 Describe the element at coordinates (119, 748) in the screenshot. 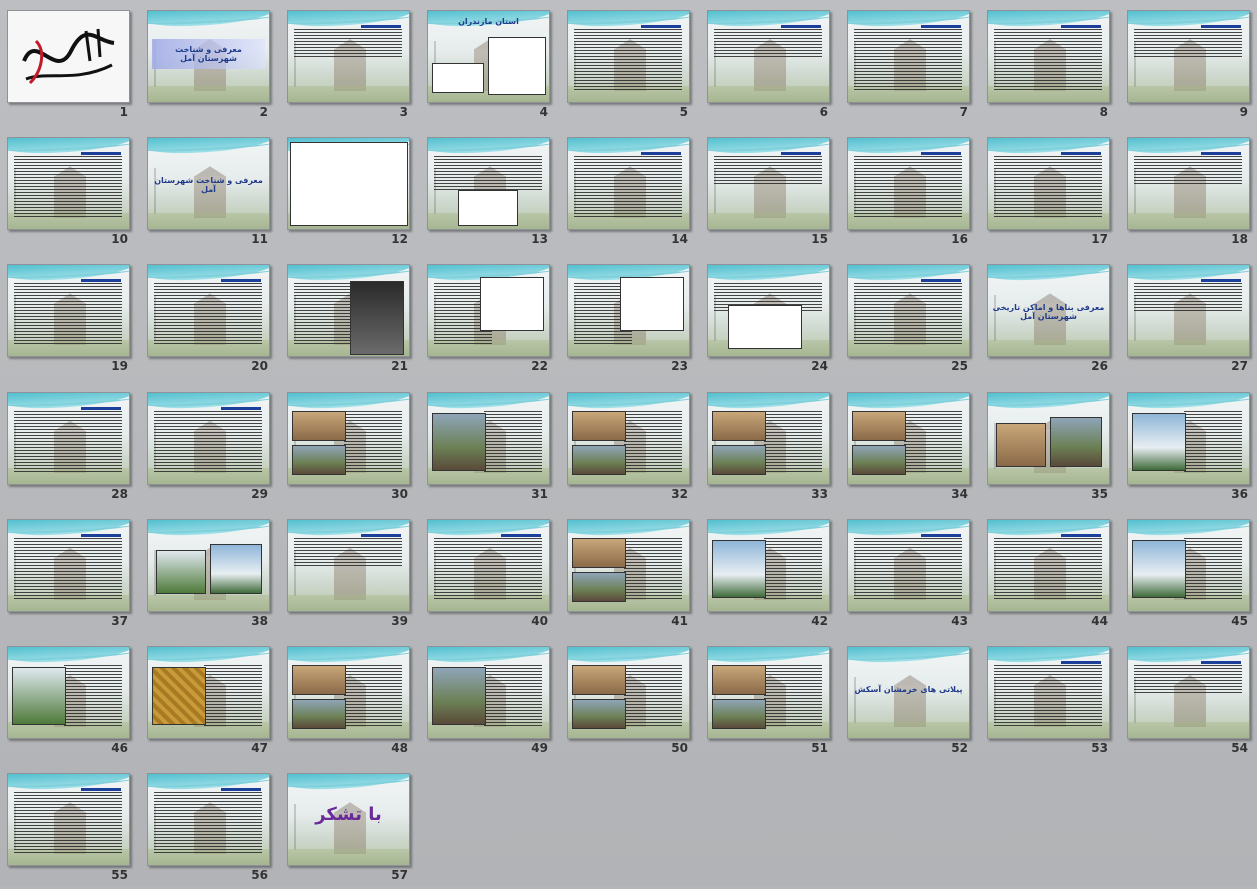

I see `slide-number: 46` at that location.